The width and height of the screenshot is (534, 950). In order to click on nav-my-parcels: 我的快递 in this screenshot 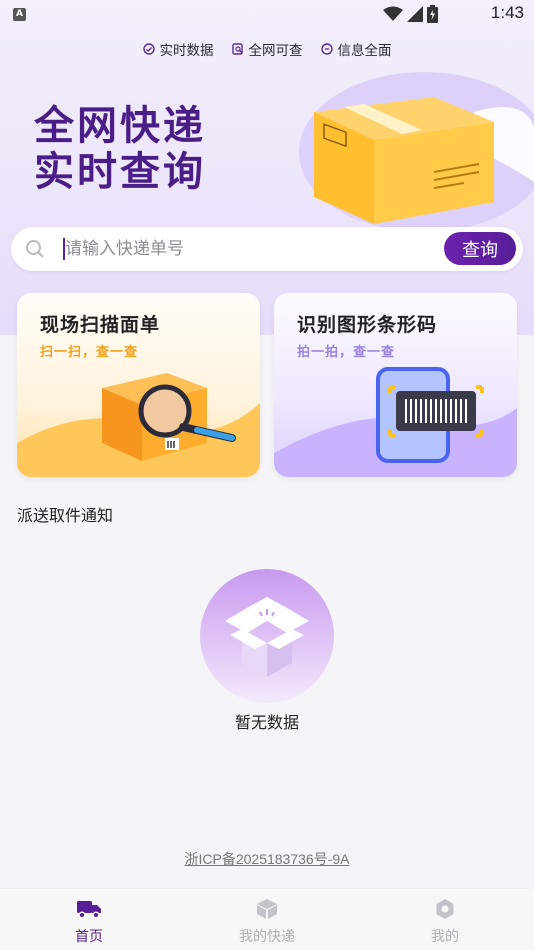, I will do `click(267, 919)`.